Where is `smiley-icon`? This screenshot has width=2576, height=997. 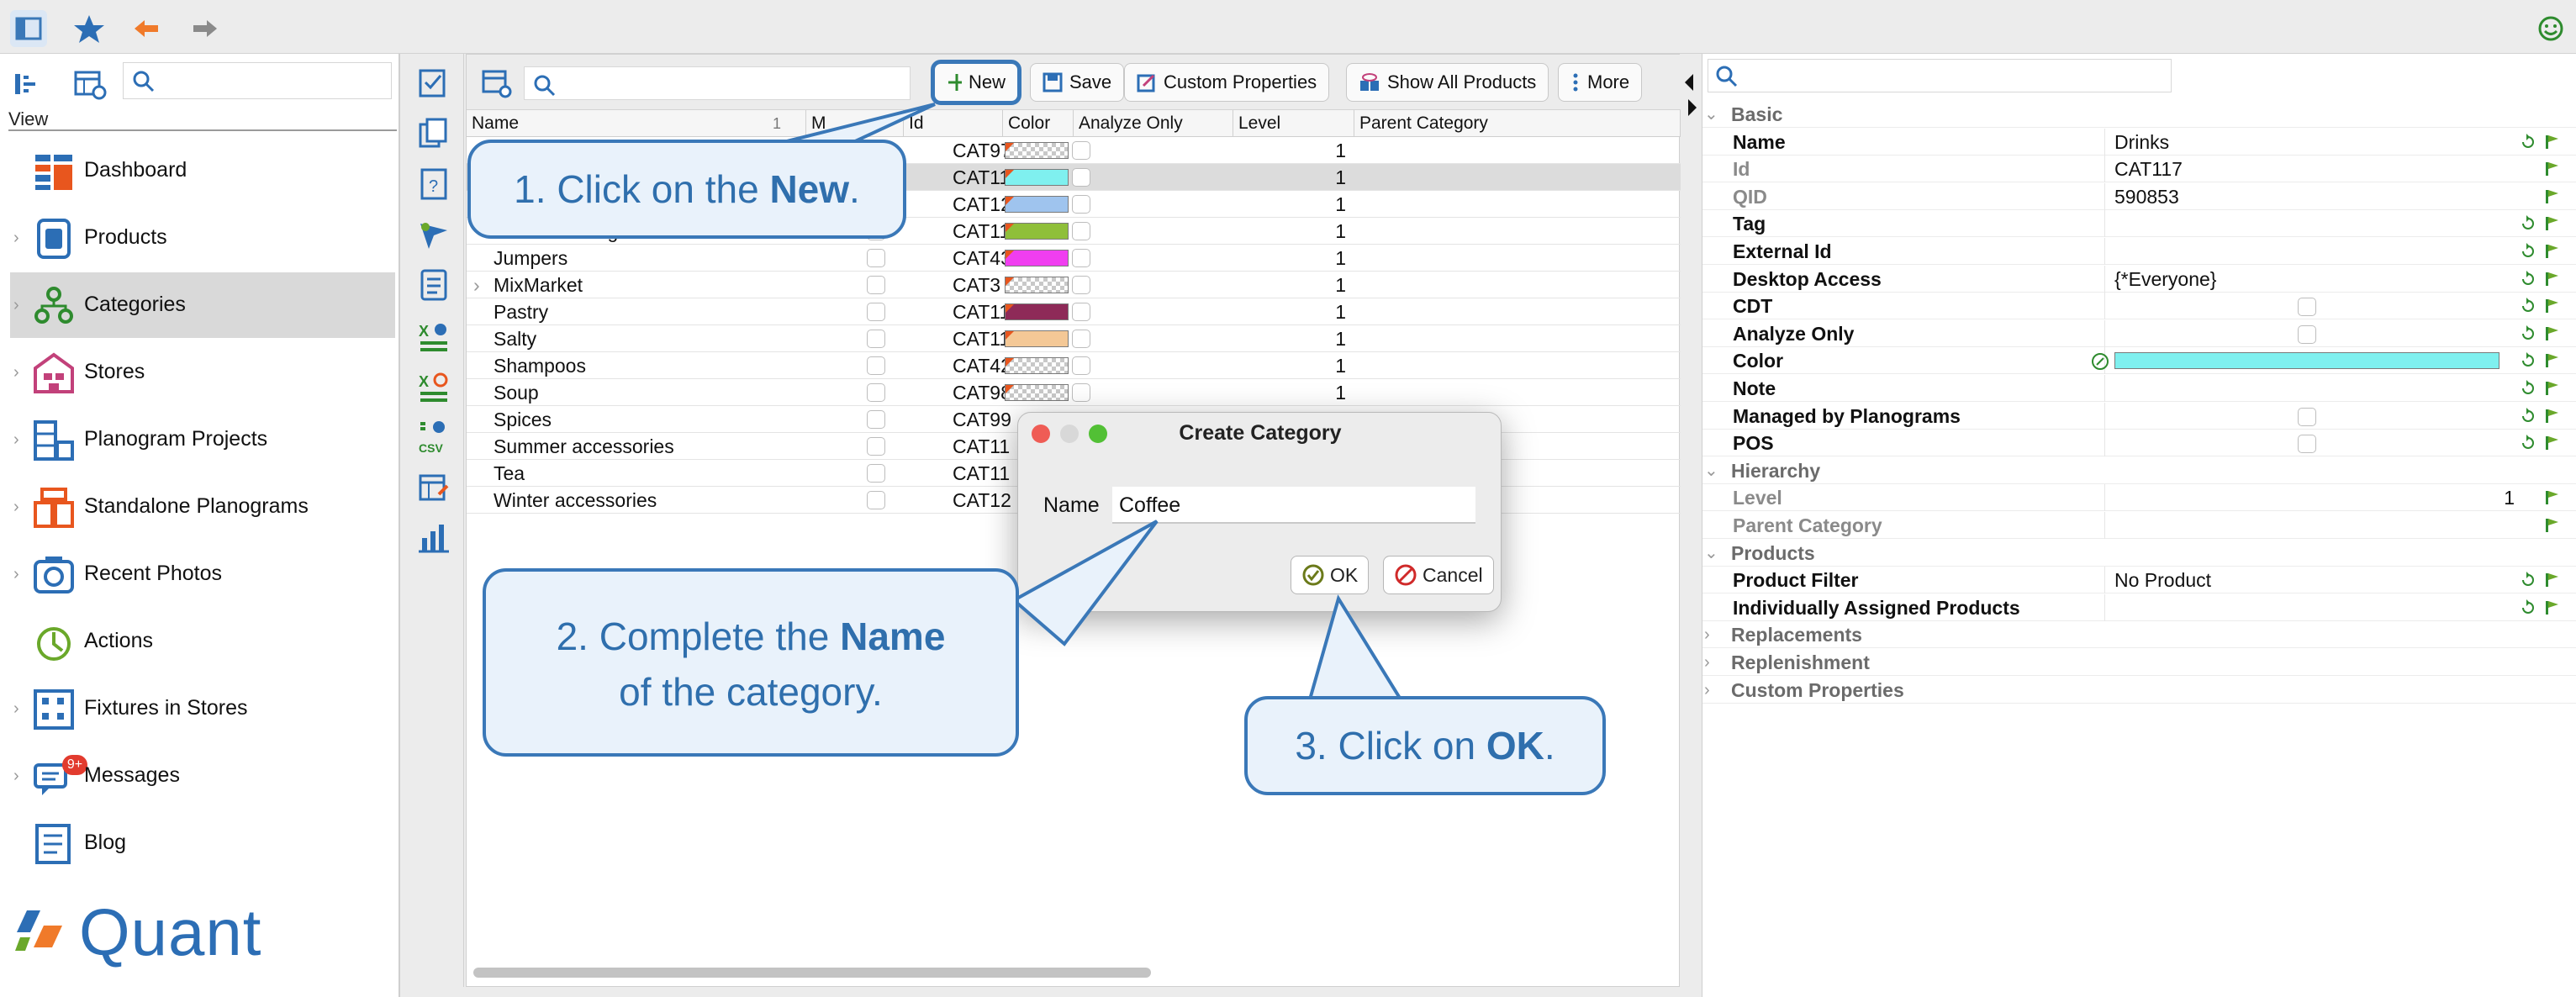 smiley-icon is located at coordinates (2550, 28).